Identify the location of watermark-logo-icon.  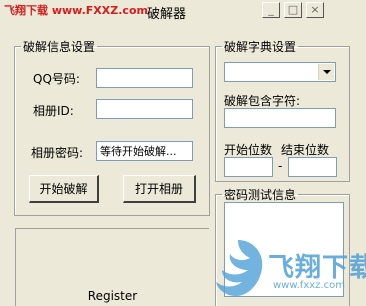
(239, 268).